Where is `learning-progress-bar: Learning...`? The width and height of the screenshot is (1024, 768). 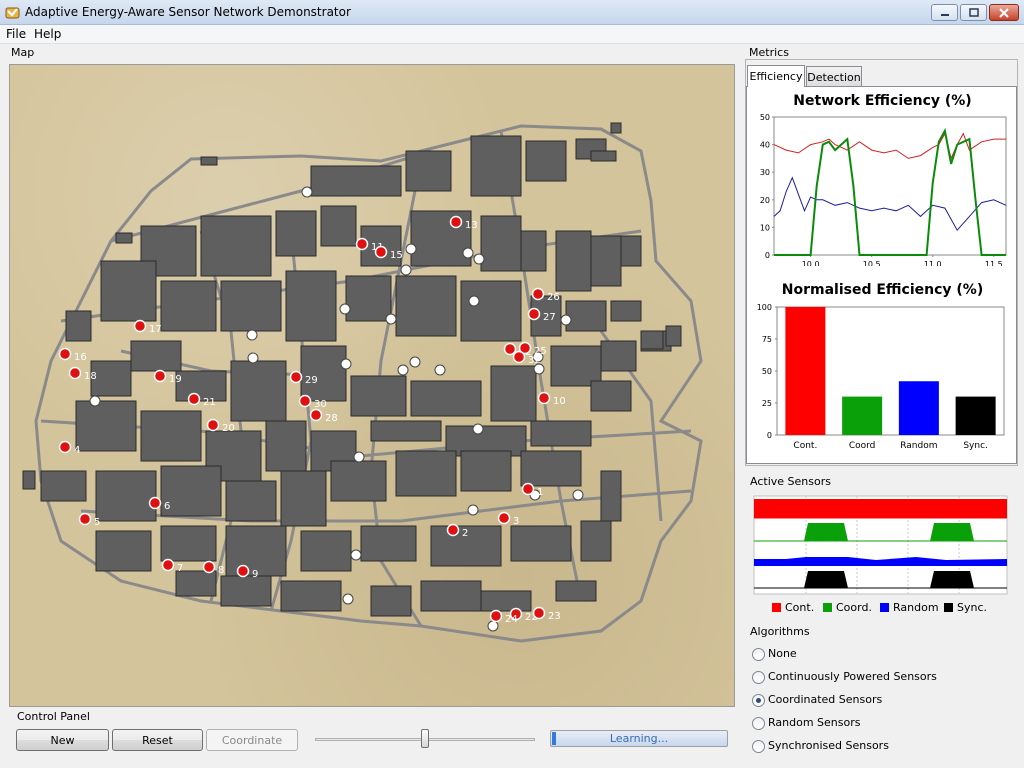 learning-progress-bar: Learning... is located at coordinates (639, 738).